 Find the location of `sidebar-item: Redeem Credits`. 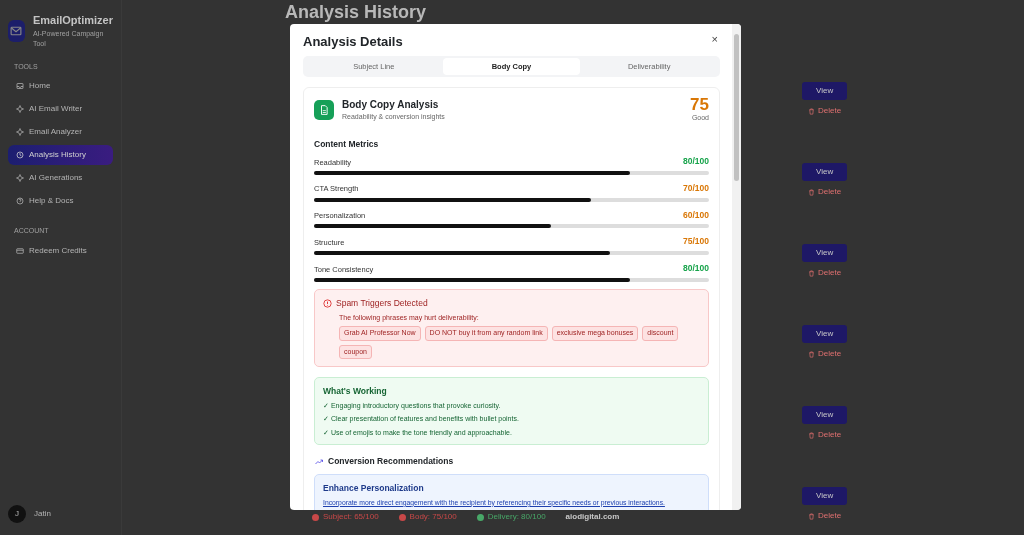

sidebar-item: Redeem Credits is located at coordinates (60, 250).